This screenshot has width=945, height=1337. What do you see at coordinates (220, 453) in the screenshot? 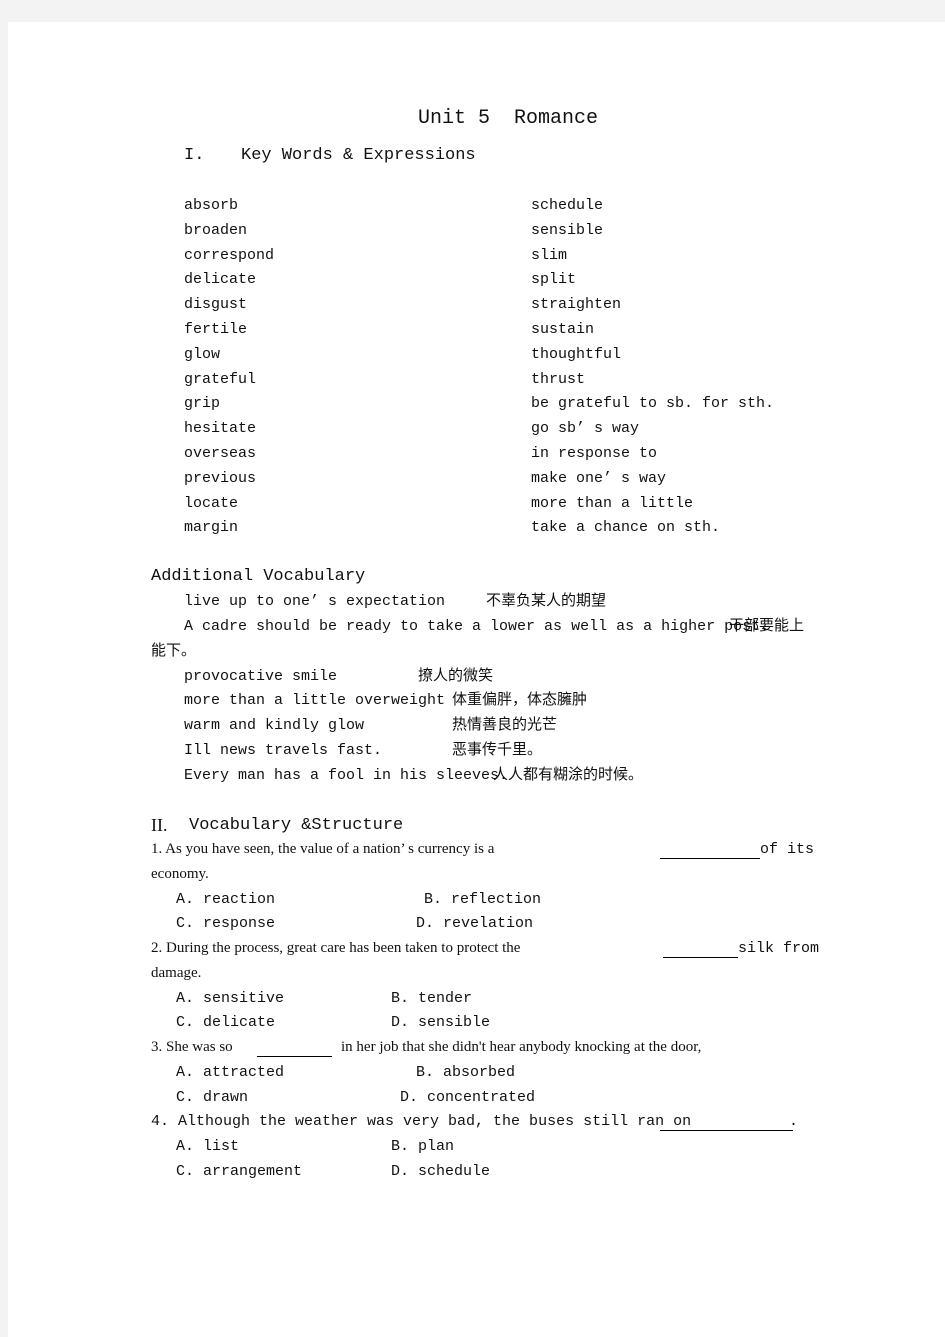
I see `key-word-item: overseas` at bounding box center [220, 453].